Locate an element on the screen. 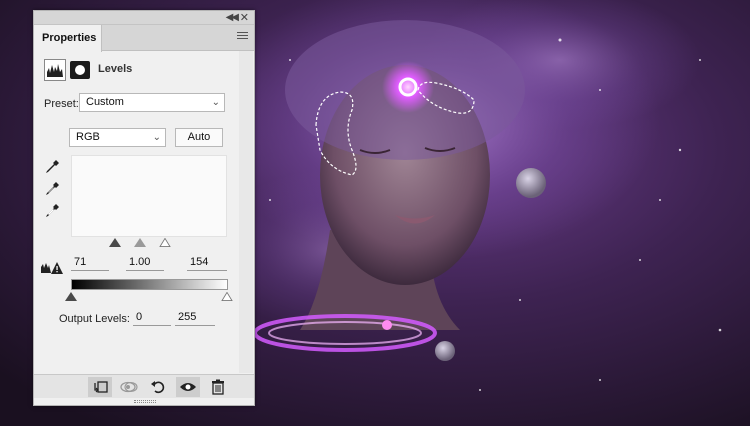 The image size is (750, 426). output-high-field: 255 is located at coordinates (195, 318).